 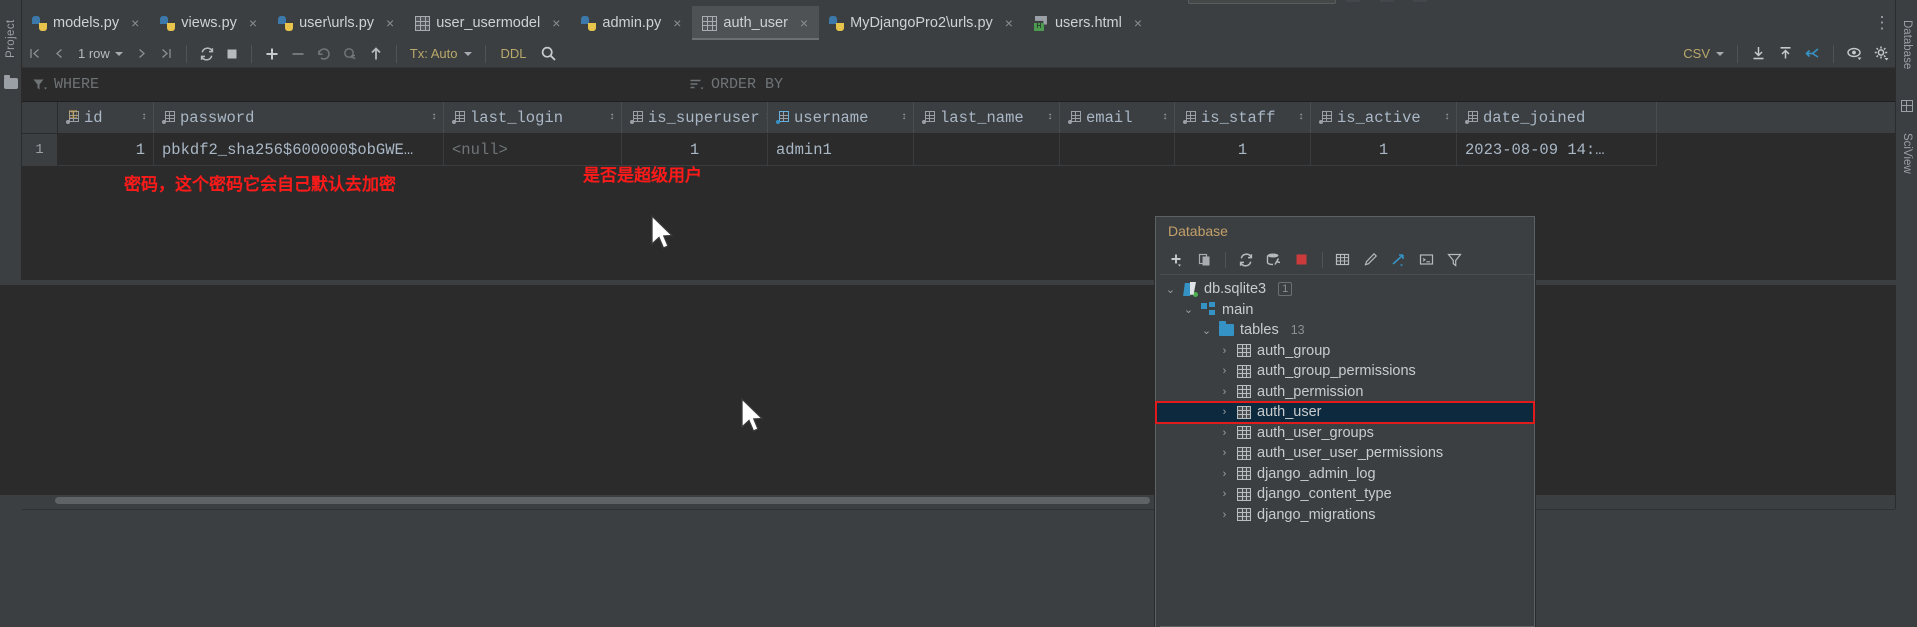 I want to click on where-filter: WHERE, so click(x=65, y=84).